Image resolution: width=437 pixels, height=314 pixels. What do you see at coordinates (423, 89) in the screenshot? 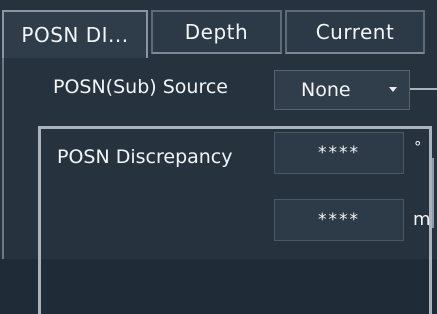
I see `connector-line` at bounding box center [423, 89].